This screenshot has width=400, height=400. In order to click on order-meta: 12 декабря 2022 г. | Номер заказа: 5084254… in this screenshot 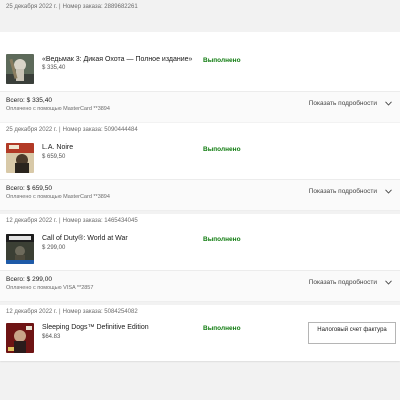, I will do `click(72, 312)`.